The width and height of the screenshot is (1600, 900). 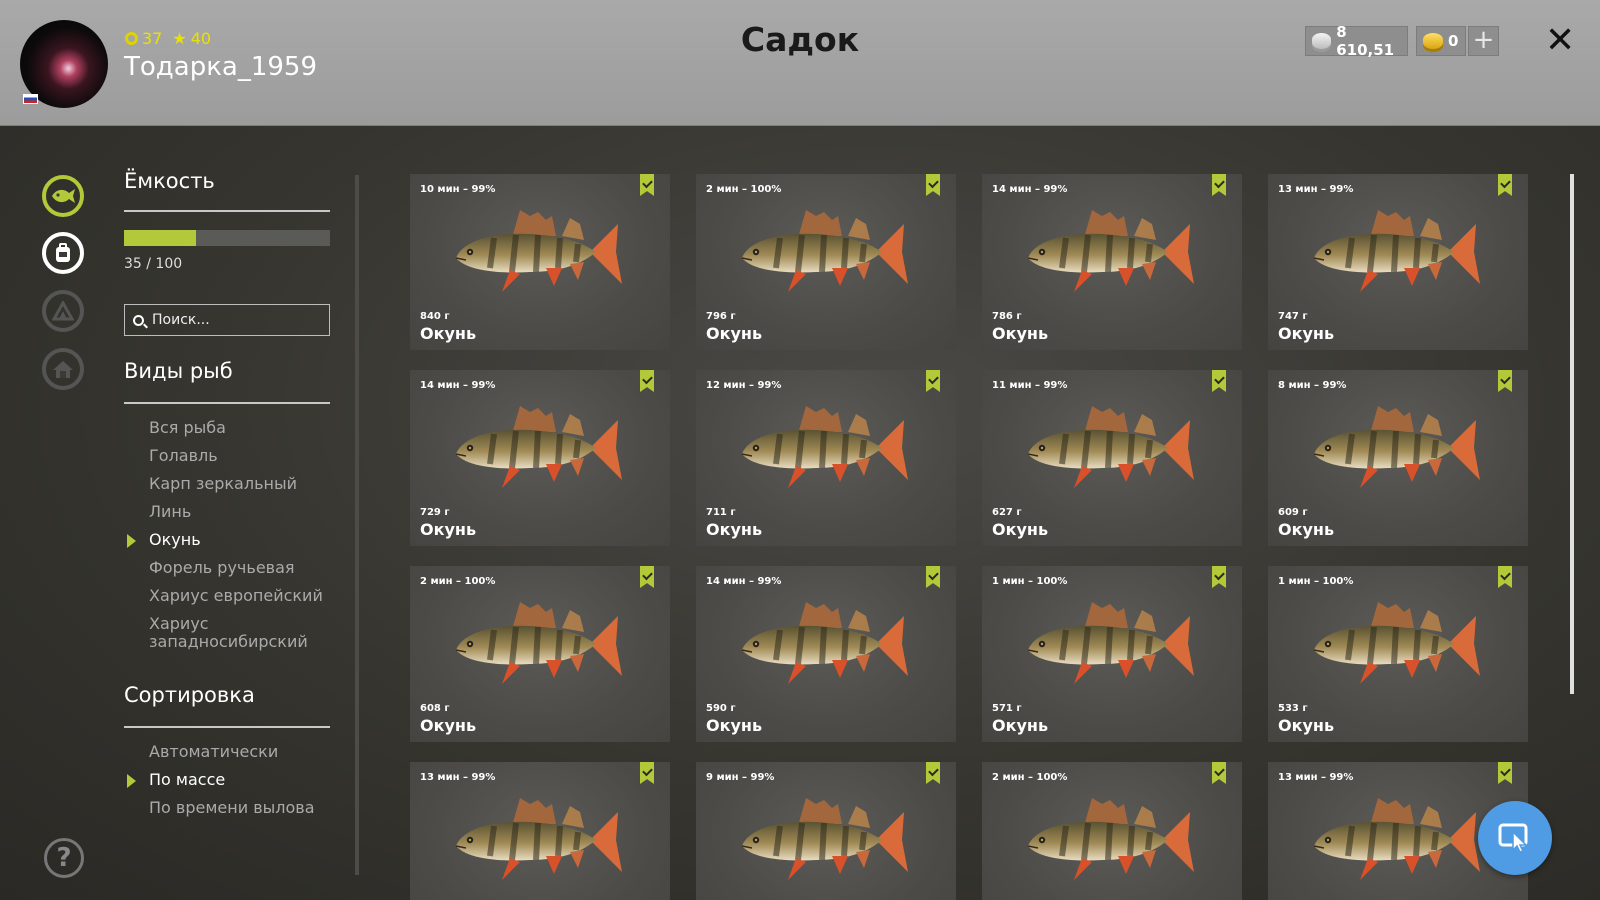 What do you see at coordinates (744, 385) in the screenshot?
I see `catch-time-quality: 12 мин – 99%` at bounding box center [744, 385].